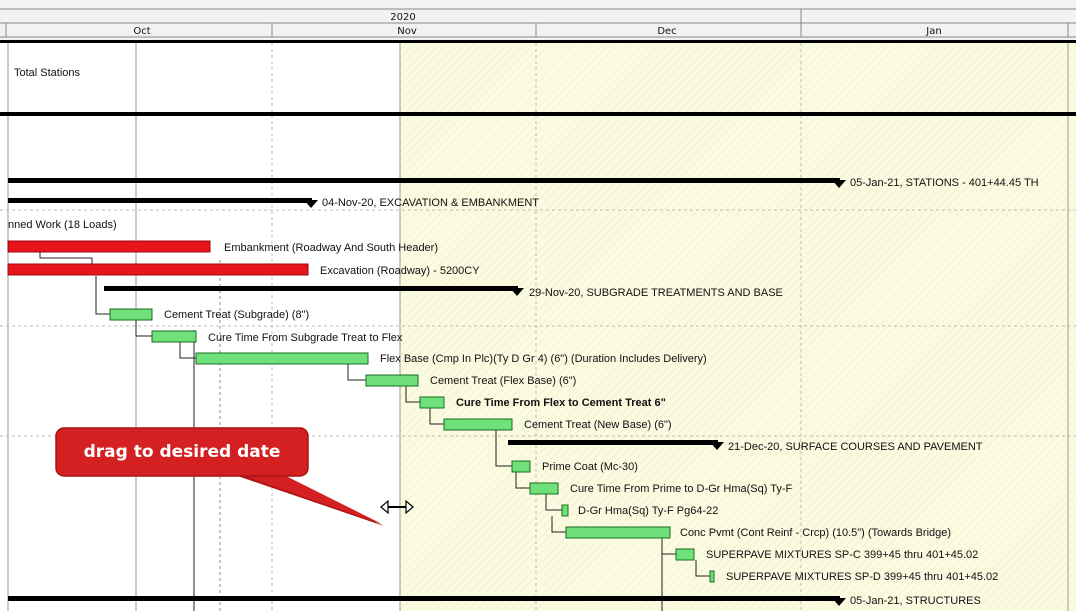  I want to click on month-label-jan: Jan, so click(933, 31).